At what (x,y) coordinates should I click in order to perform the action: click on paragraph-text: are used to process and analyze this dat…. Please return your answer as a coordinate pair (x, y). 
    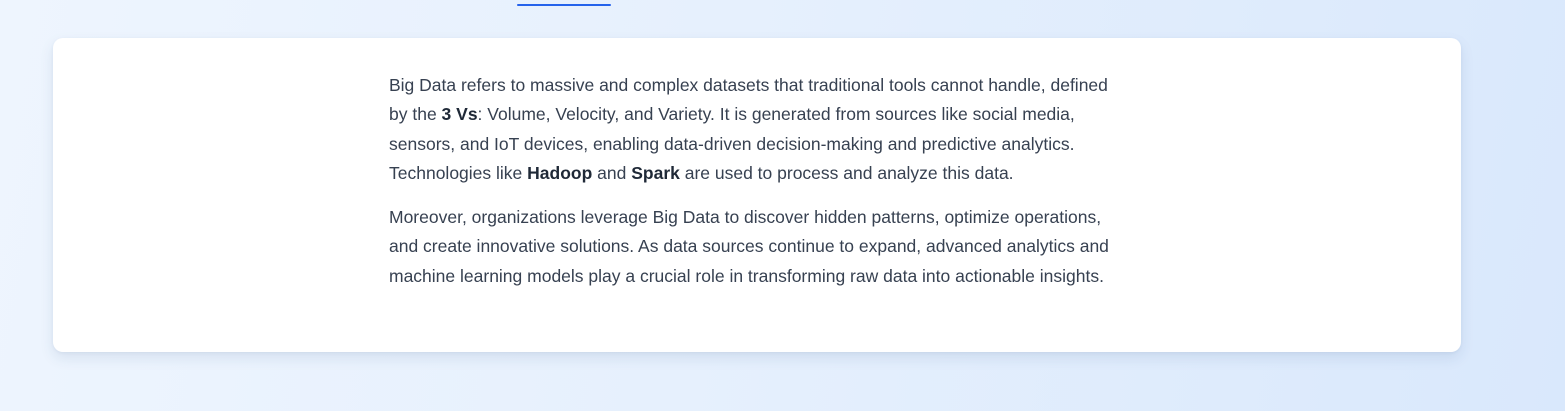
    Looking at the image, I should click on (846, 172).